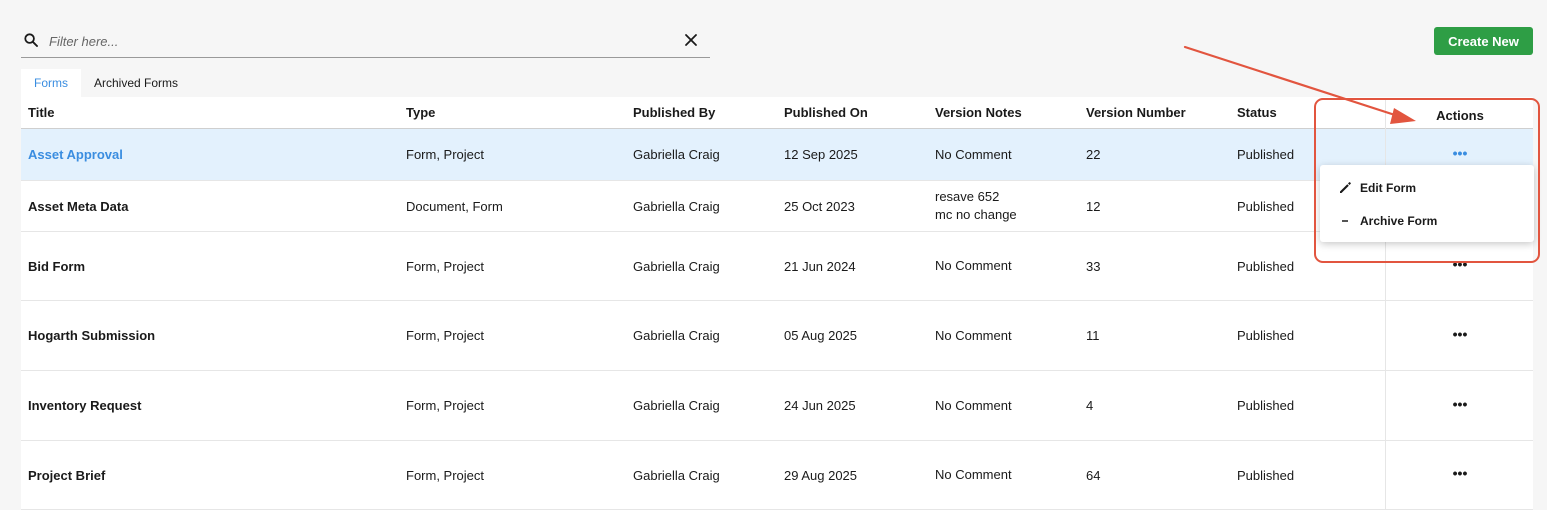 Image resolution: width=1547 pixels, height=510 pixels. I want to click on title-cell: Bid Form, so click(56, 266).